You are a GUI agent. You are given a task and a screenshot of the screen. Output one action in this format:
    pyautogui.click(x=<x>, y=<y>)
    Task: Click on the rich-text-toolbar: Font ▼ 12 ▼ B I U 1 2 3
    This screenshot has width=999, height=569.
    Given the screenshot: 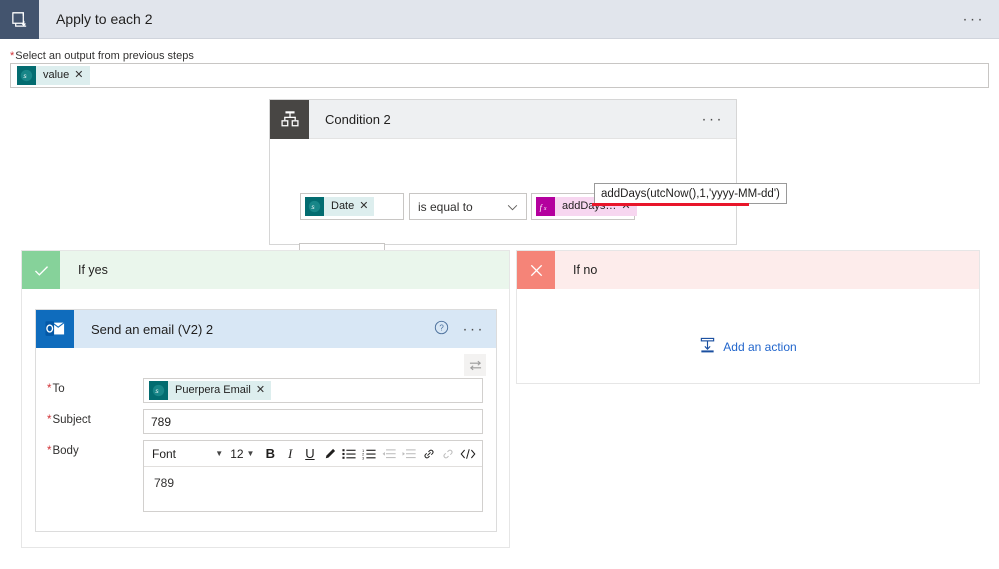 What is the action you would take?
    pyautogui.click(x=313, y=454)
    